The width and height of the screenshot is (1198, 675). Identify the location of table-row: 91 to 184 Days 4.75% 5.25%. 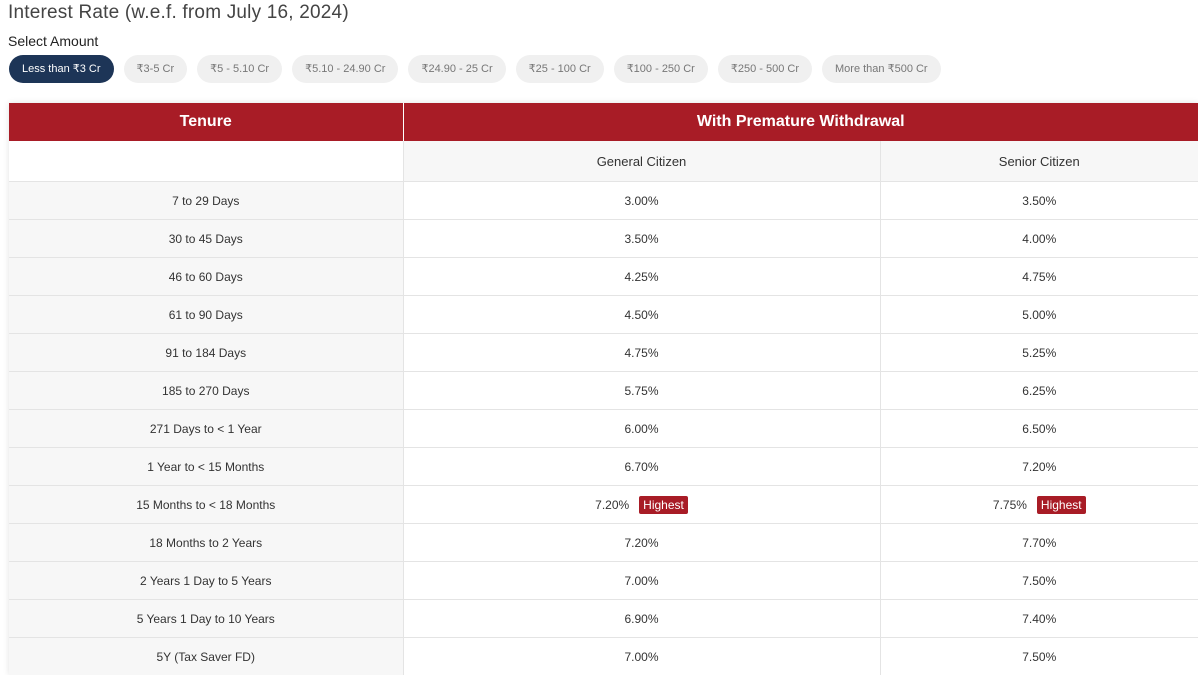
(603, 352).